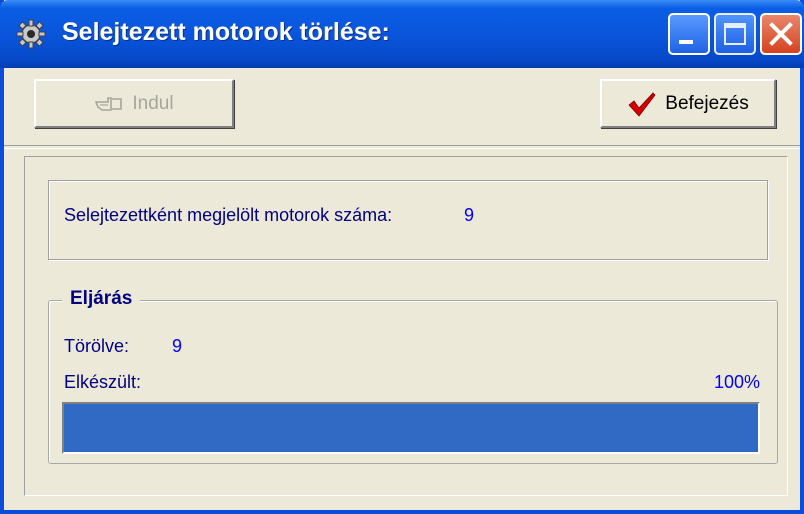 Image resolution: width=804 pixels, height=514 pixels. I want to click on finish-button-label: Befejezés, so click(707, 103).